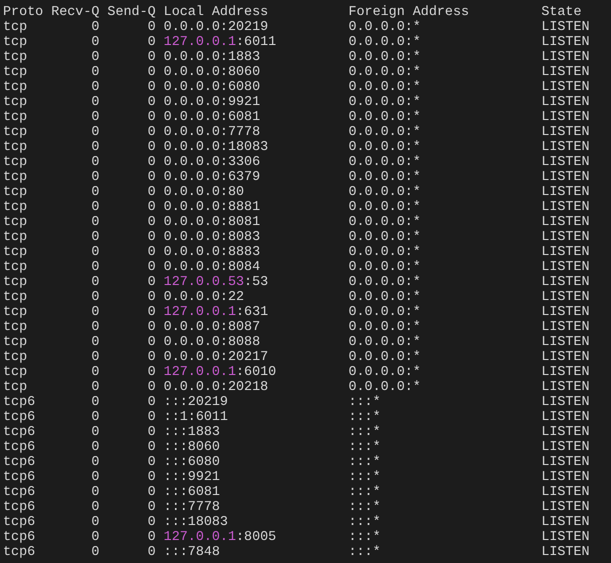 The height and width of the screenshot is (563, 611). Describe the element at coordinates (192, 432) in the screenshot. I see `table-cell: :::1883` at that location.